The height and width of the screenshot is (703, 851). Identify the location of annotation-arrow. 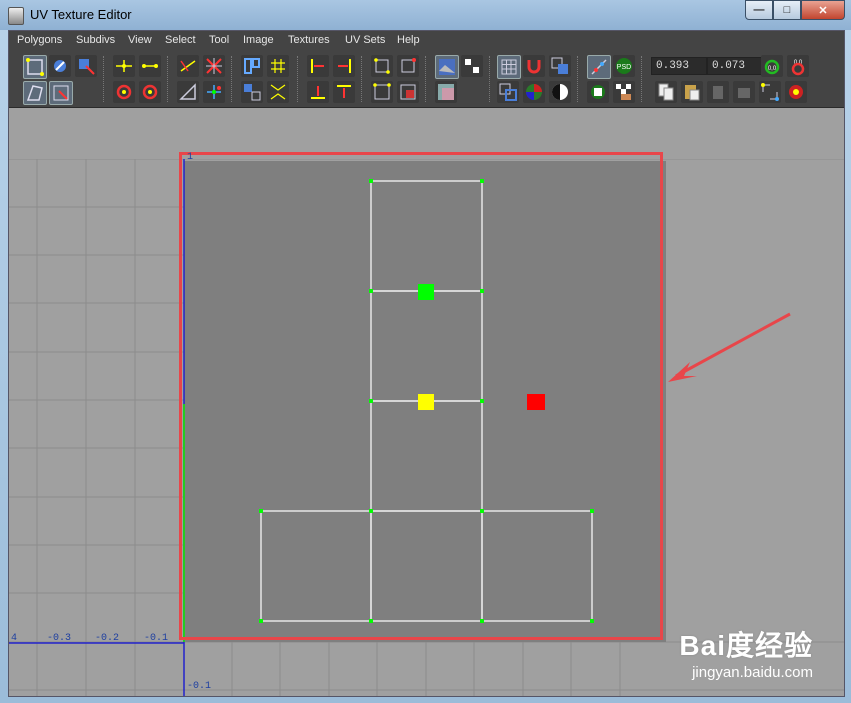
(729, 347).